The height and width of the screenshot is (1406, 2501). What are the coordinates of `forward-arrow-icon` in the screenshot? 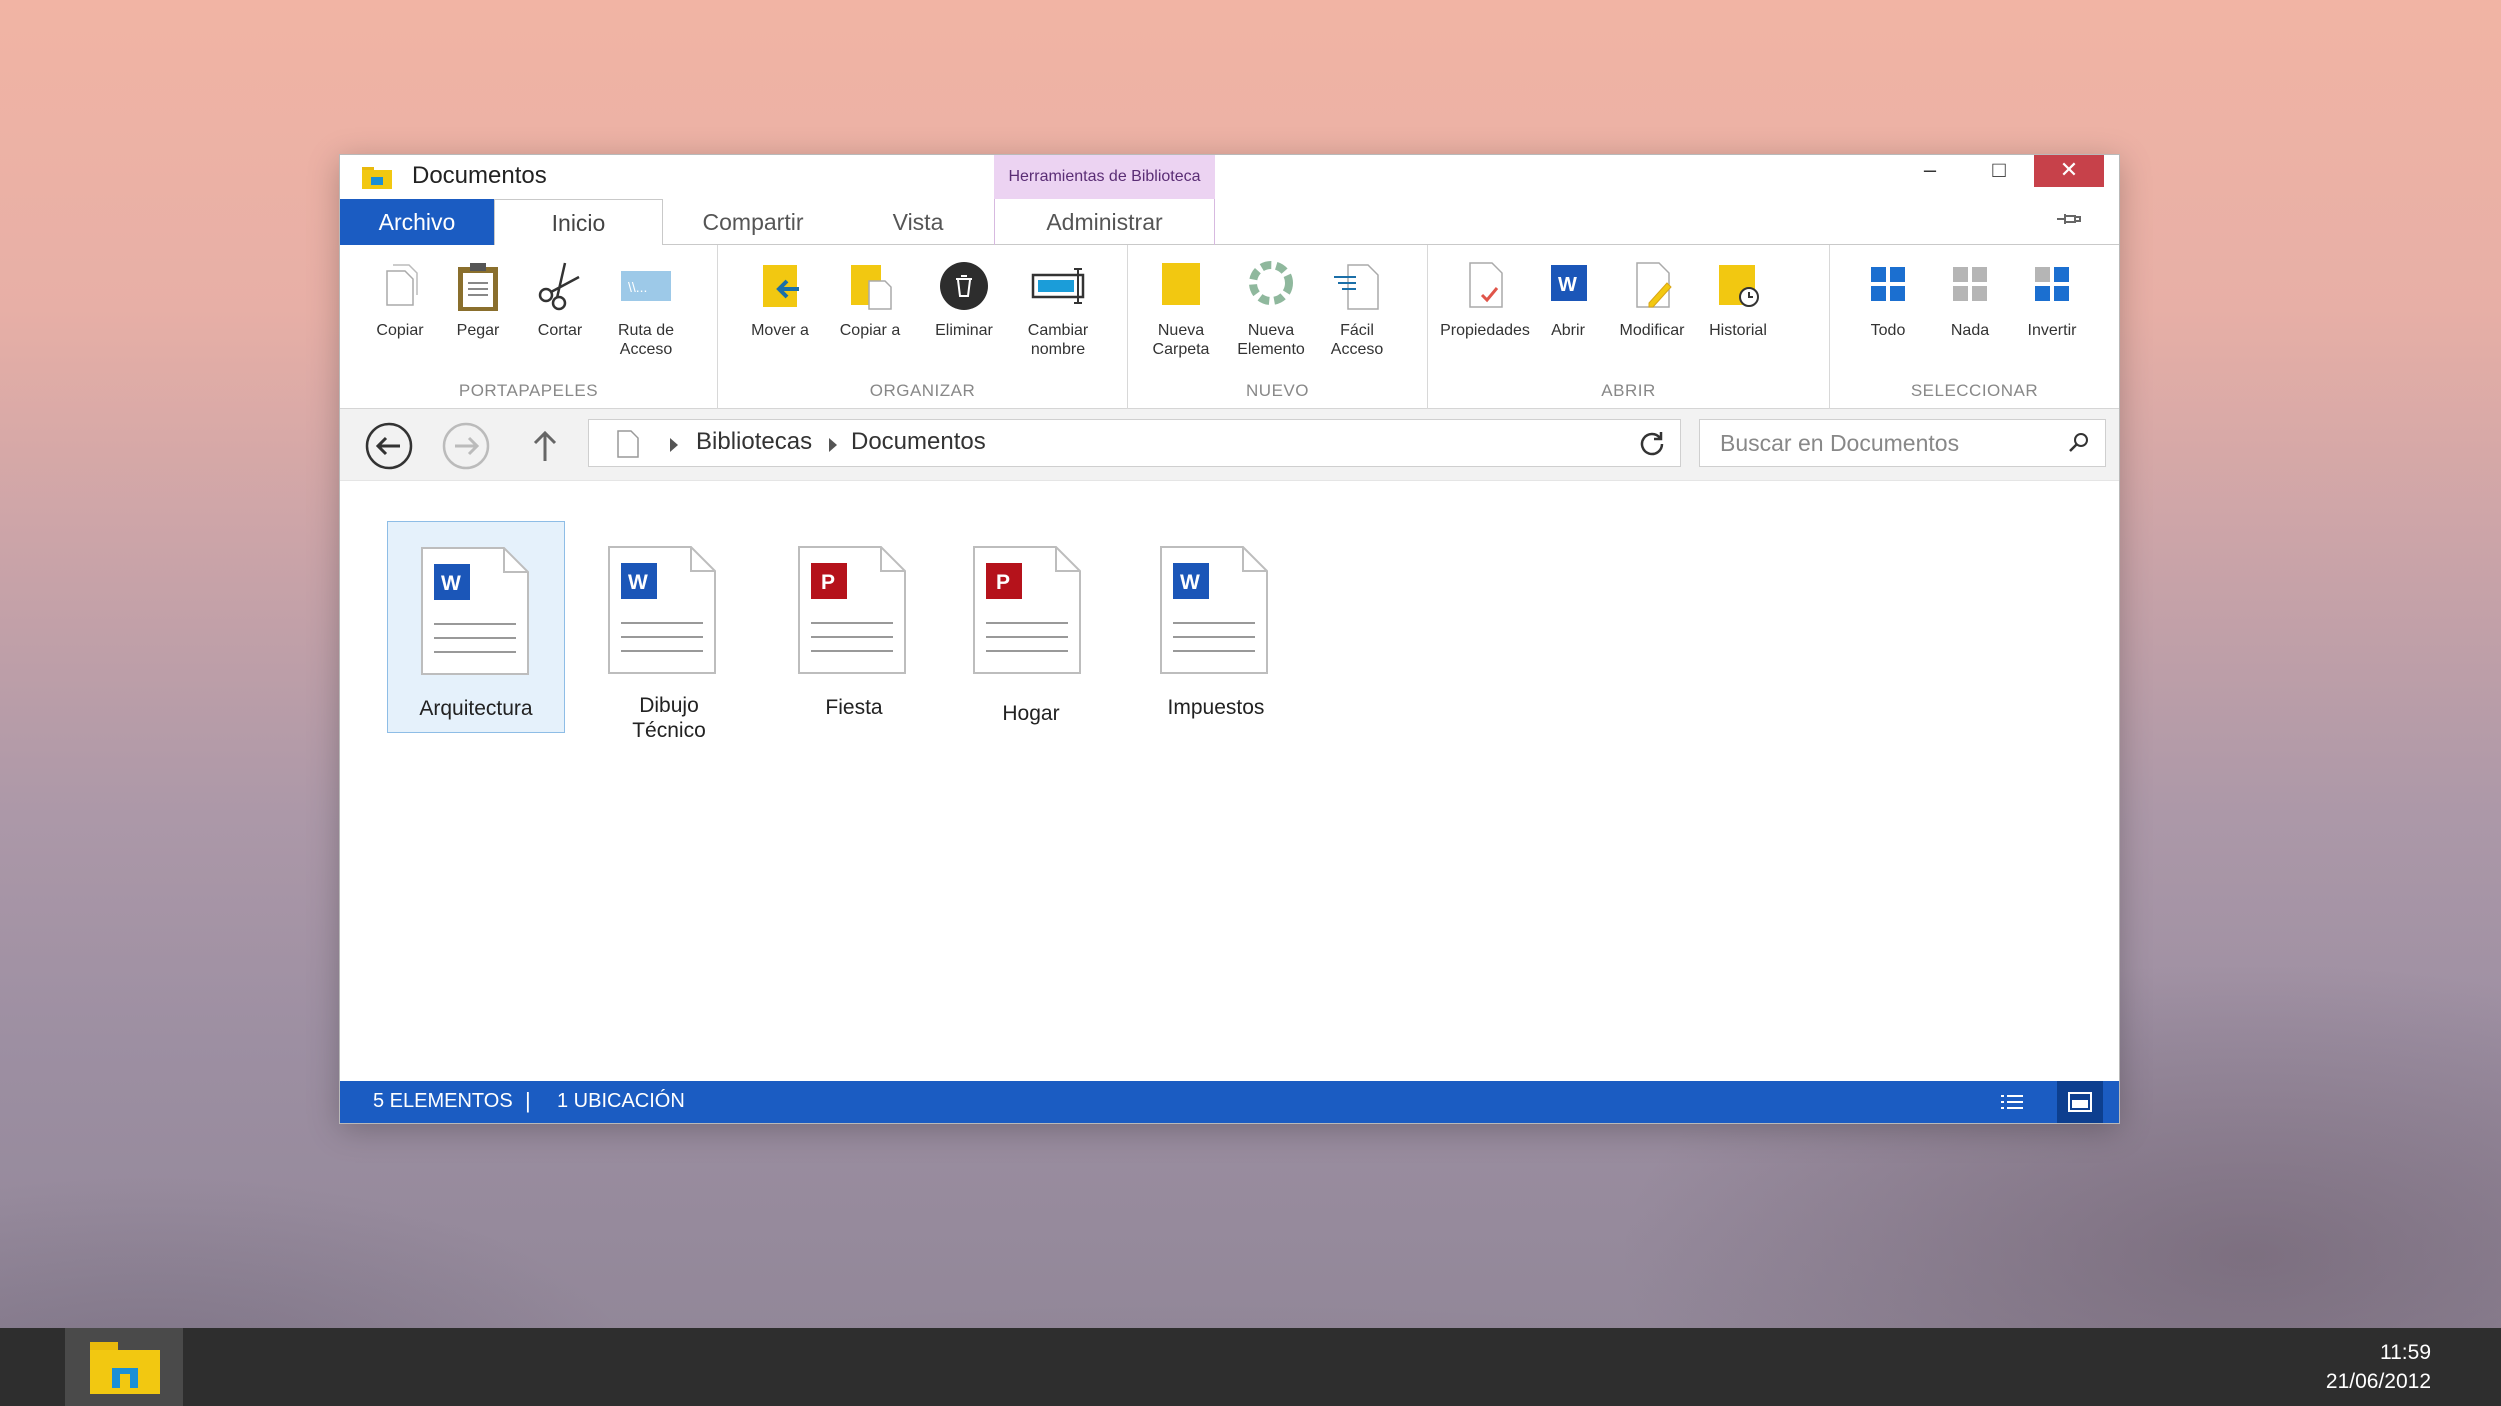 It's located at (466, 446).